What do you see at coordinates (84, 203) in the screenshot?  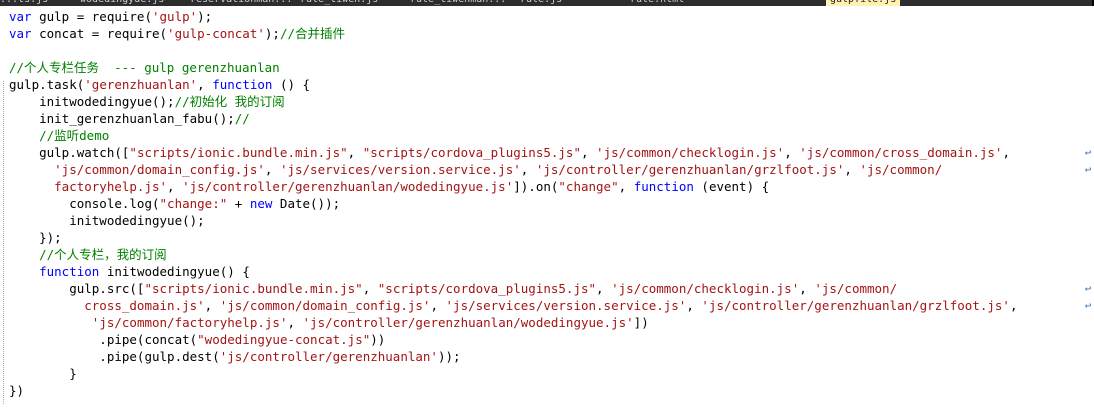 I see `code-token: console.log(` at bounding box center [84, 203].